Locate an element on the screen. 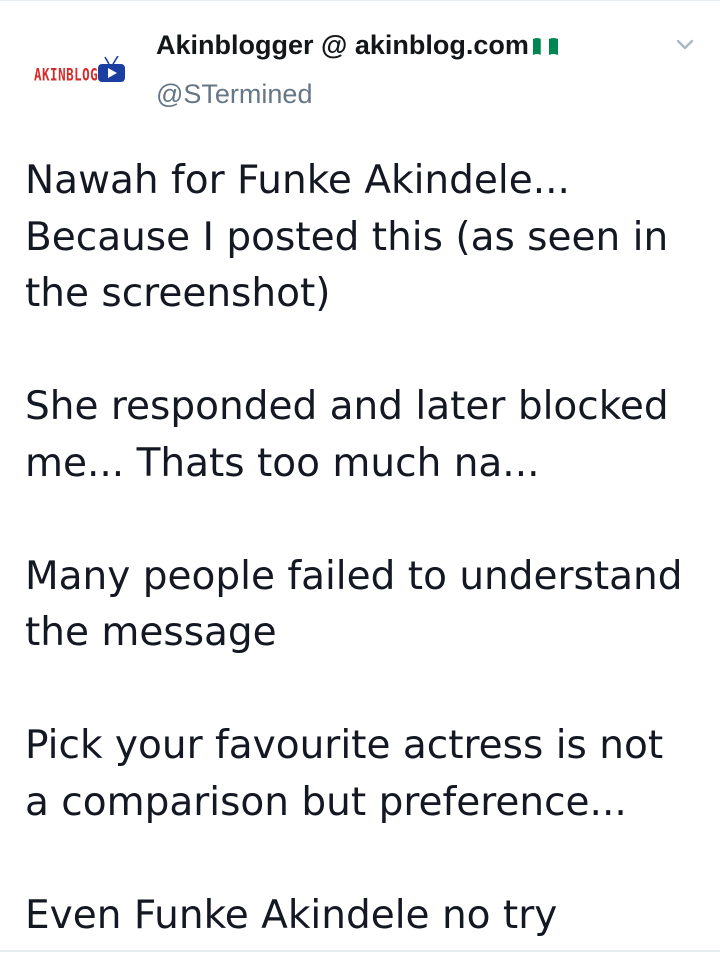  avatar: AKINBLOG is located at coordinates (81, 66).